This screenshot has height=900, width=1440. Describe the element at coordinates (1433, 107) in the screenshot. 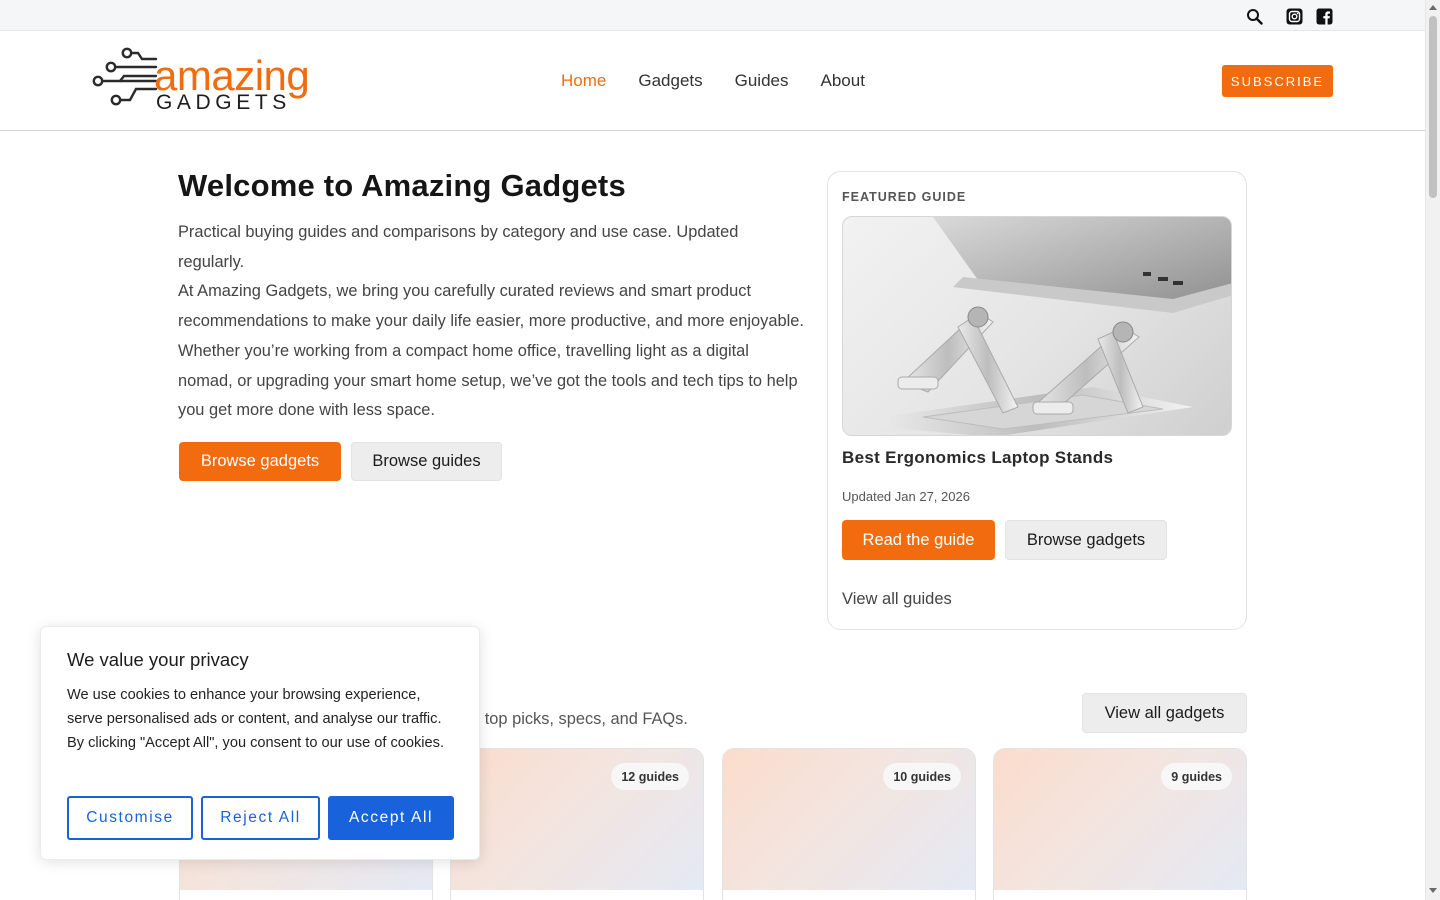

I see `scrollbar-thumb` at that location.